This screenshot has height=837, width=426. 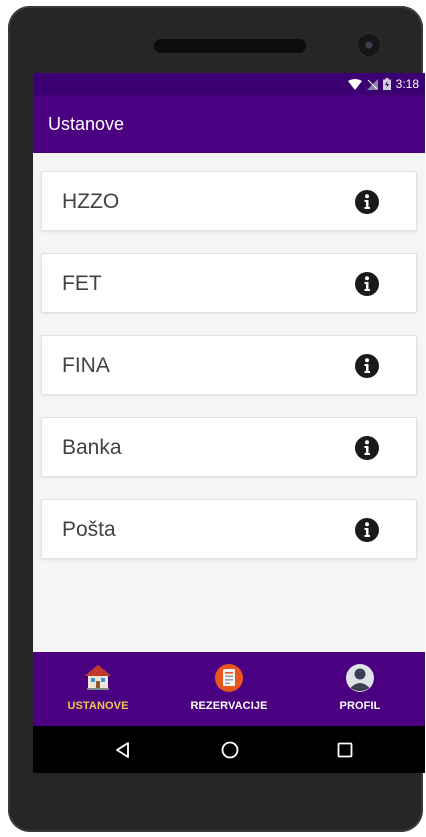 What do you see at coordinates (354, 84) in the screenshot?
I see `wifi-icon` at bounding box center [354, 84].